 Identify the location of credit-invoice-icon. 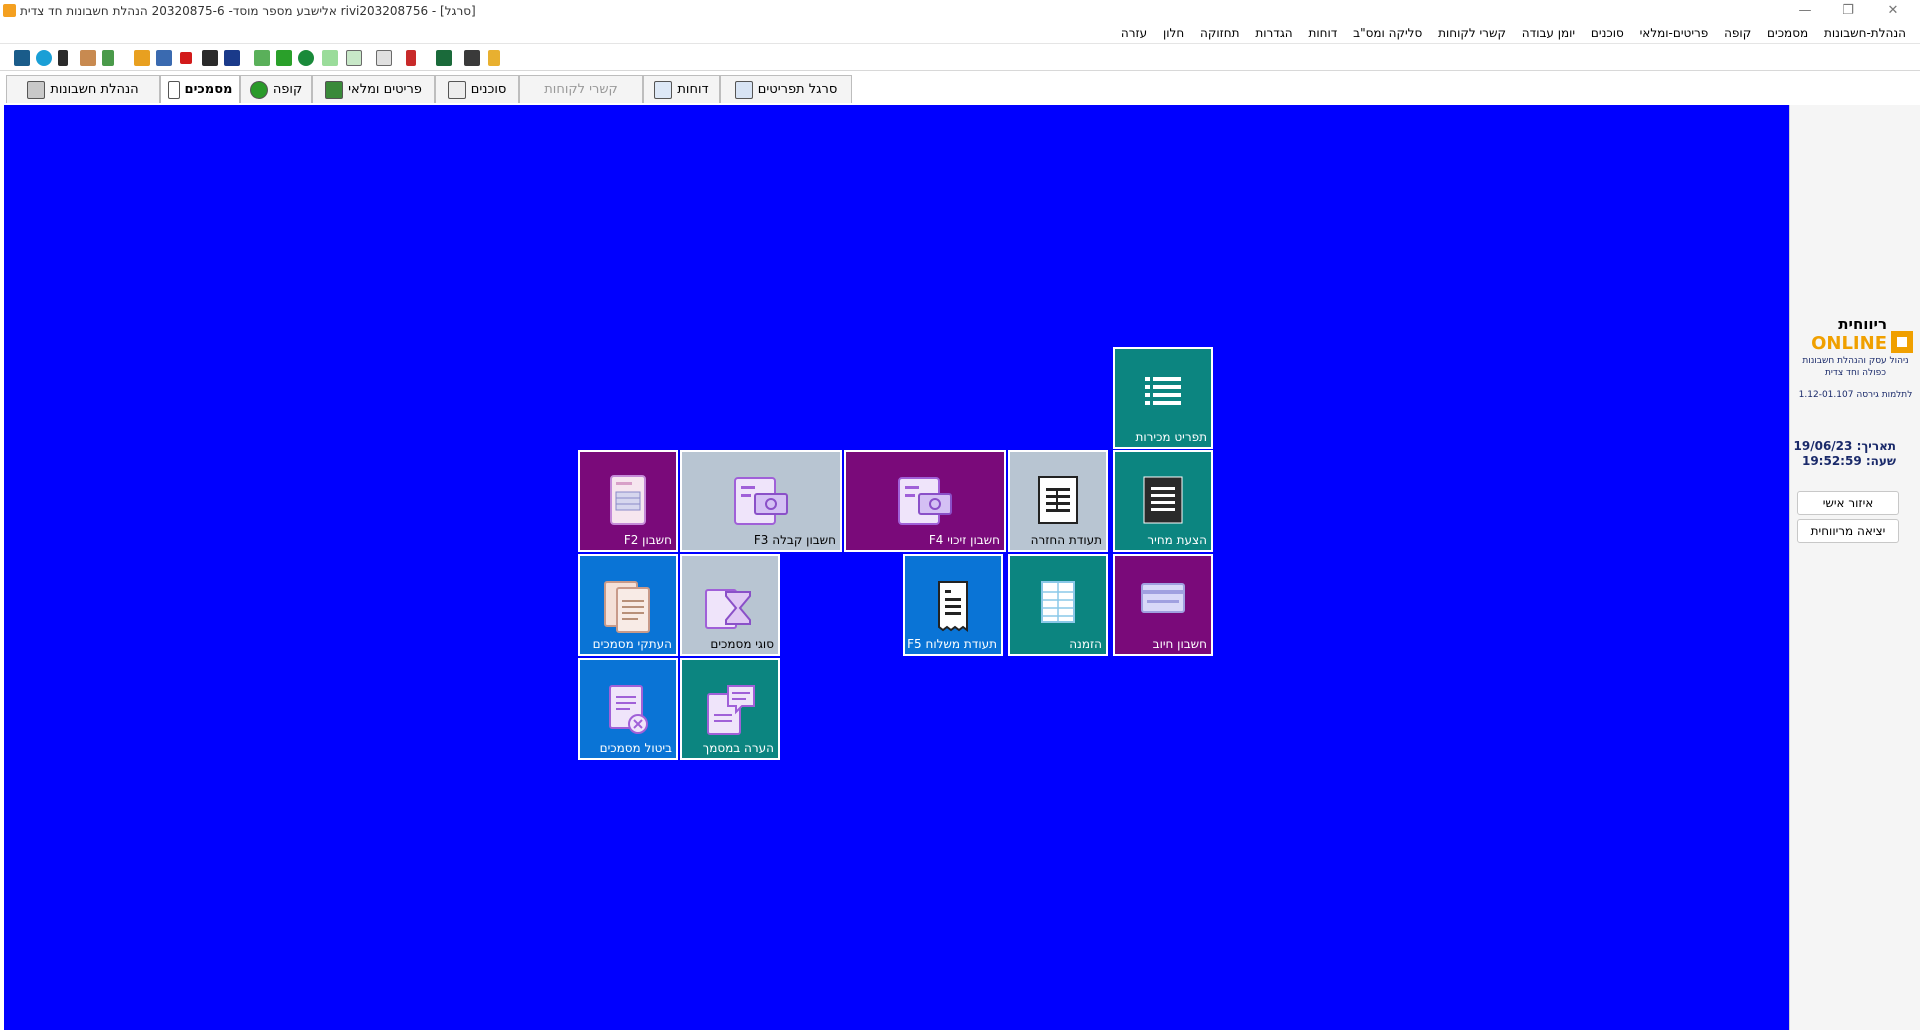
(925, 501).